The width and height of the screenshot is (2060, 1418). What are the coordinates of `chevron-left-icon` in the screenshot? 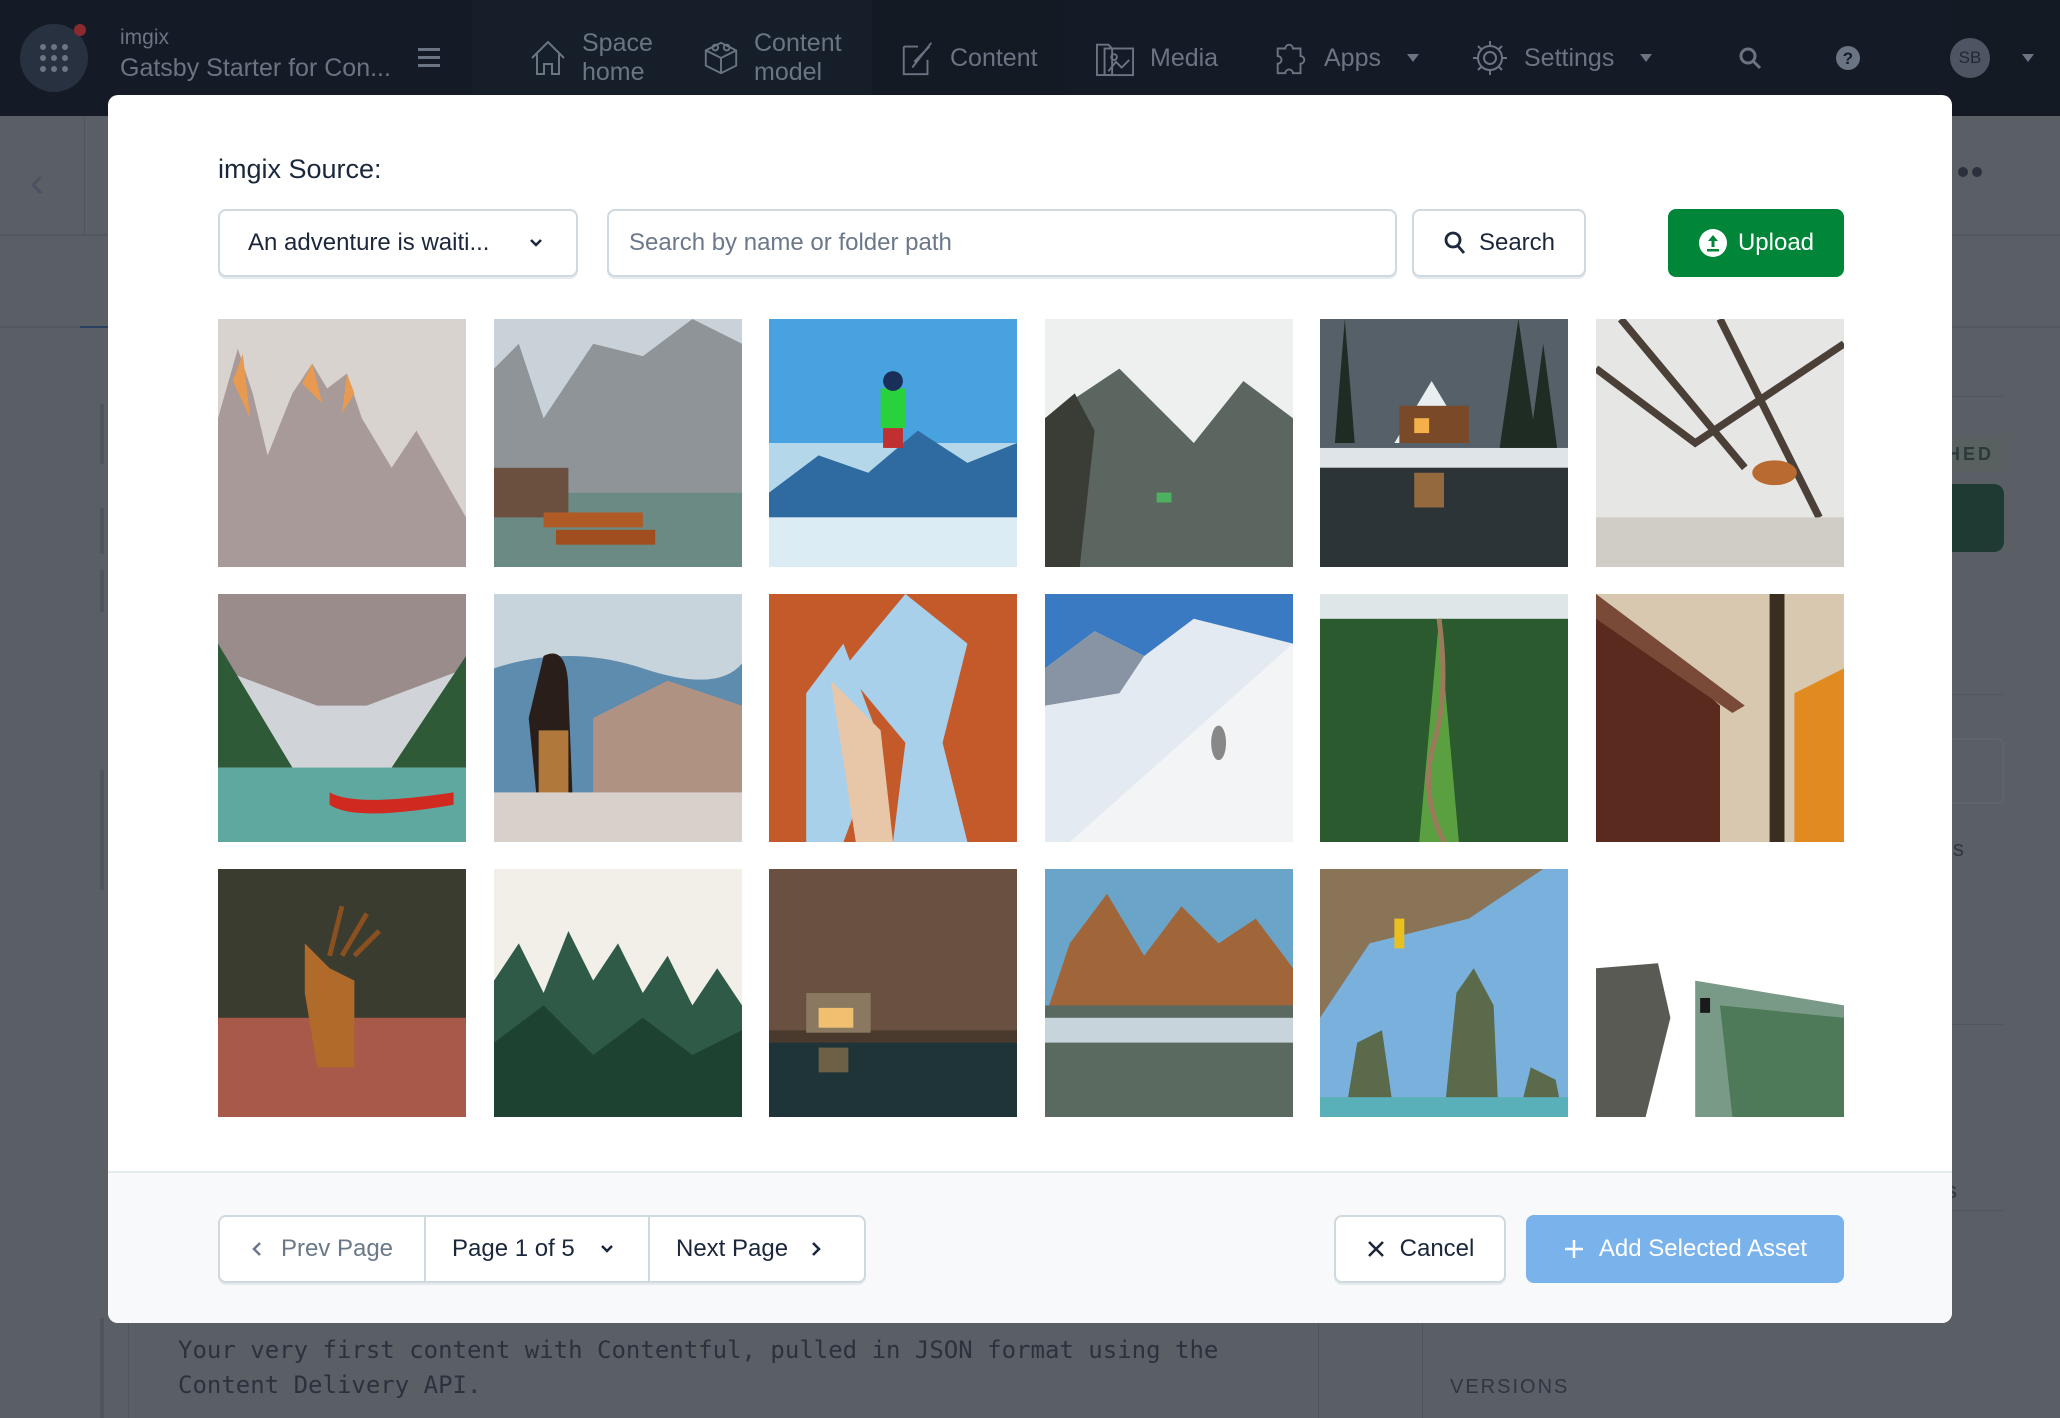 It's located at (256, 1249).